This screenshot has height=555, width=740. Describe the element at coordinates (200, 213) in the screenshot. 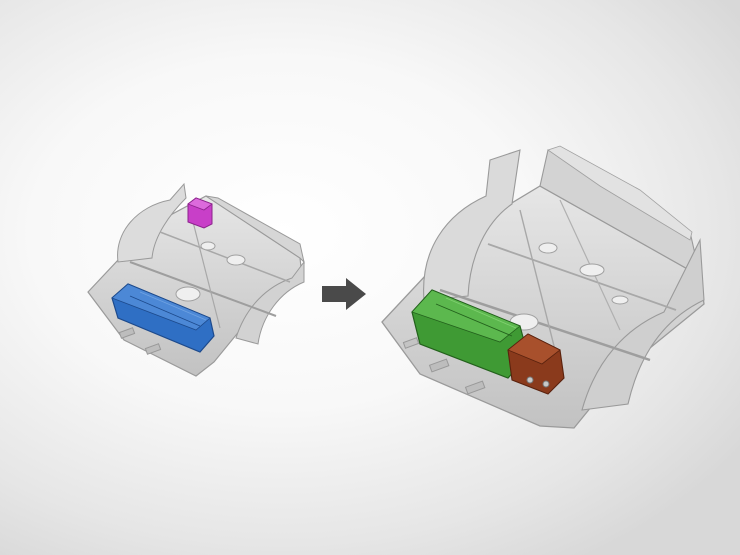

I see `aux-box-before` at that location.